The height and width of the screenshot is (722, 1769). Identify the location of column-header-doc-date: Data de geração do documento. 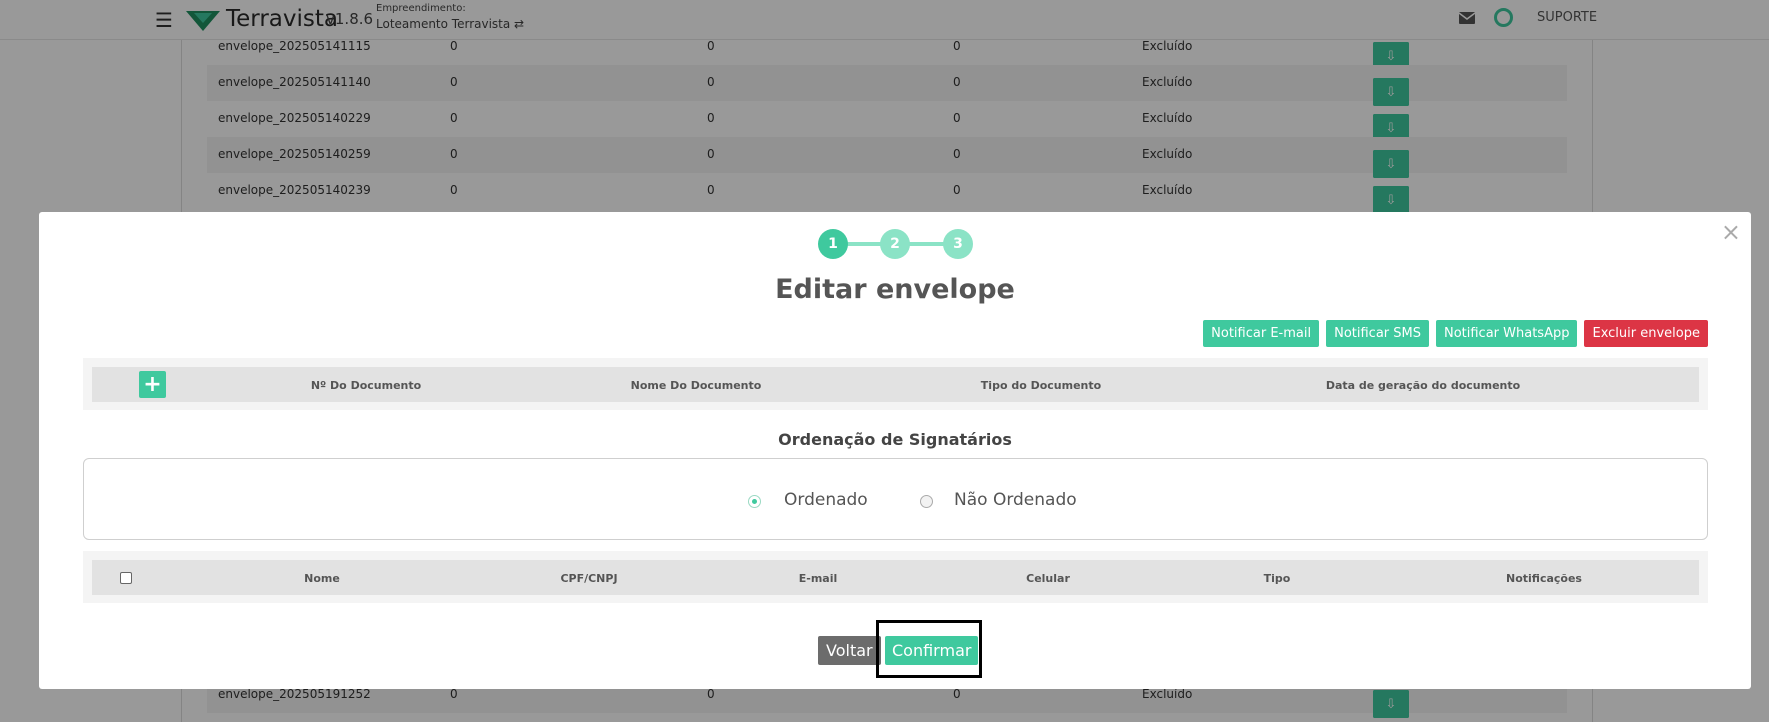
(1423, 385).